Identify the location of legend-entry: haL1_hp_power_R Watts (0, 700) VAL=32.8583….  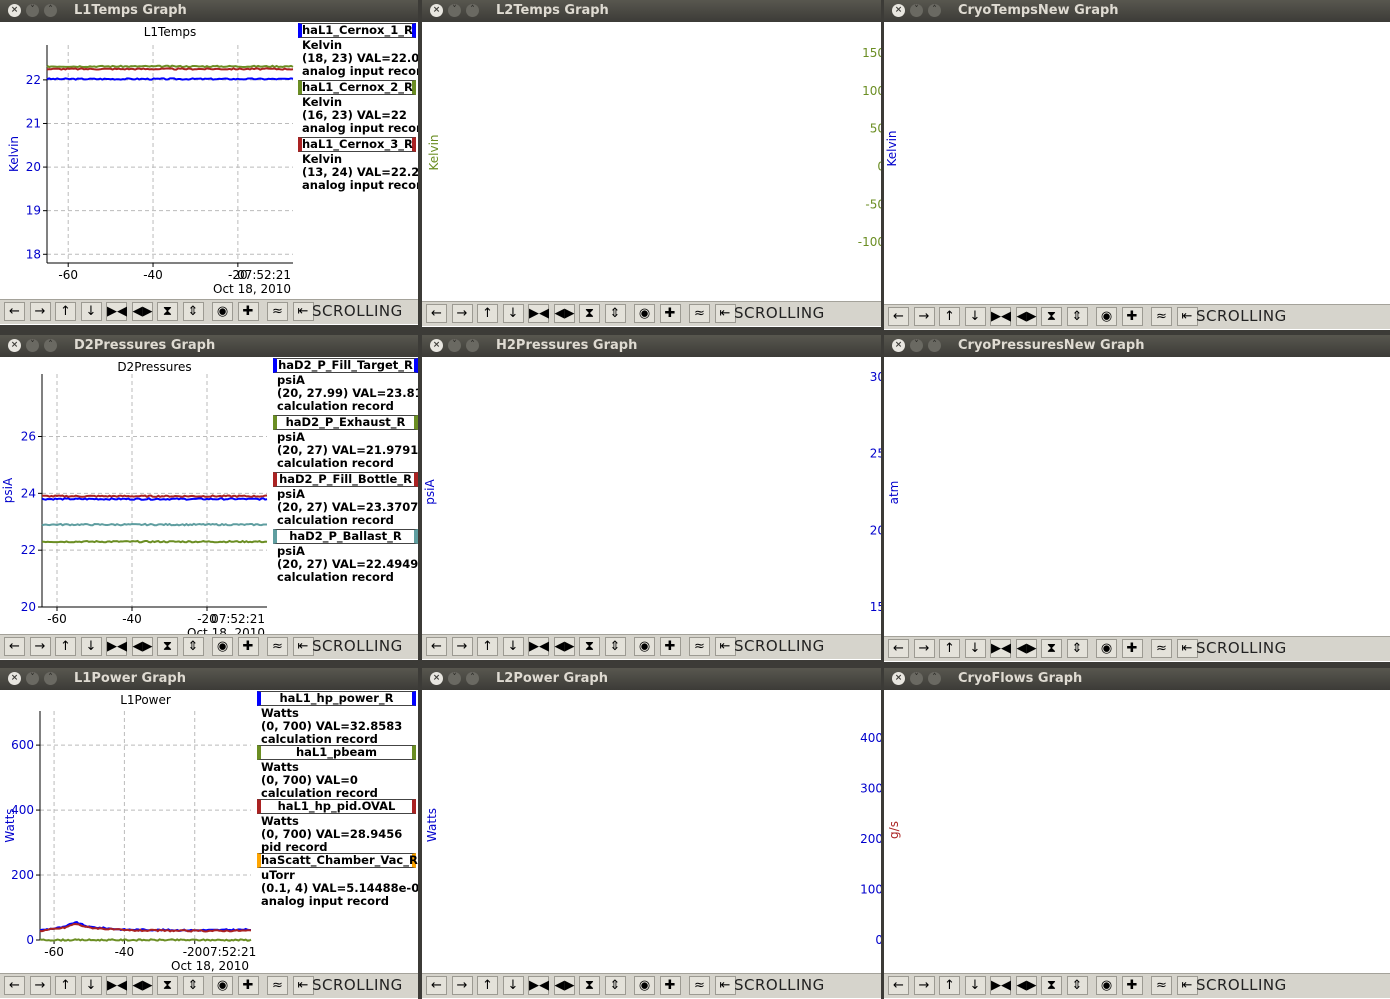
(337, 719).